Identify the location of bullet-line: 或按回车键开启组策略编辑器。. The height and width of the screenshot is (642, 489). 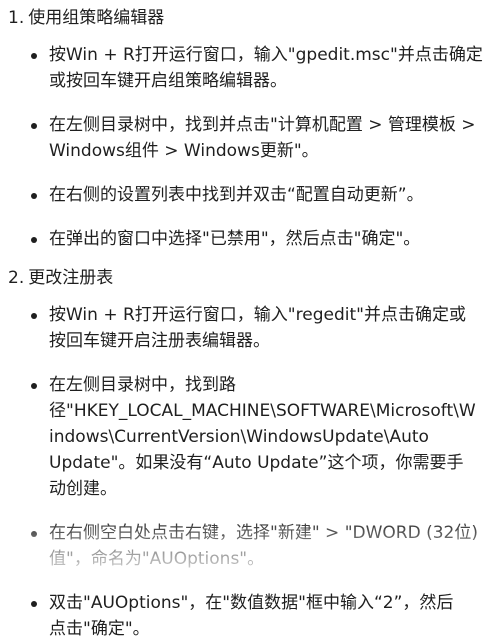
(168, 81).